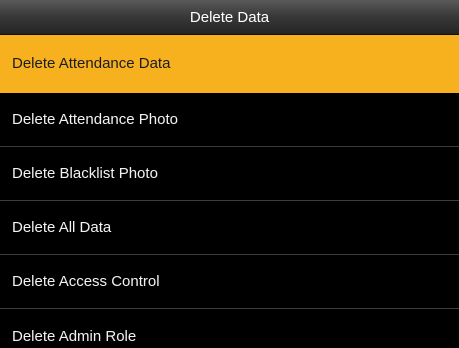  What do you see at coordinates (62, 227) in the screenshot?
I see `menu-item-label: Delete All Data` at bounding box center [62, 227].